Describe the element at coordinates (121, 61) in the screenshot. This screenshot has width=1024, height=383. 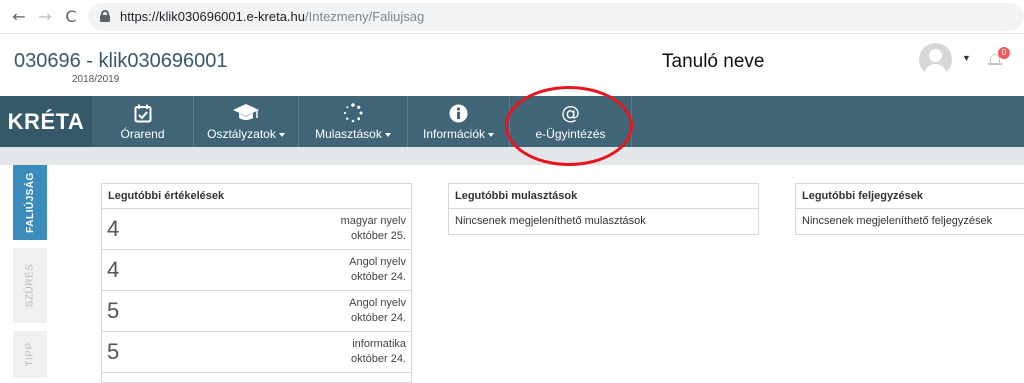
I see `school-code-title: 030696 - klik030696001` at that location.